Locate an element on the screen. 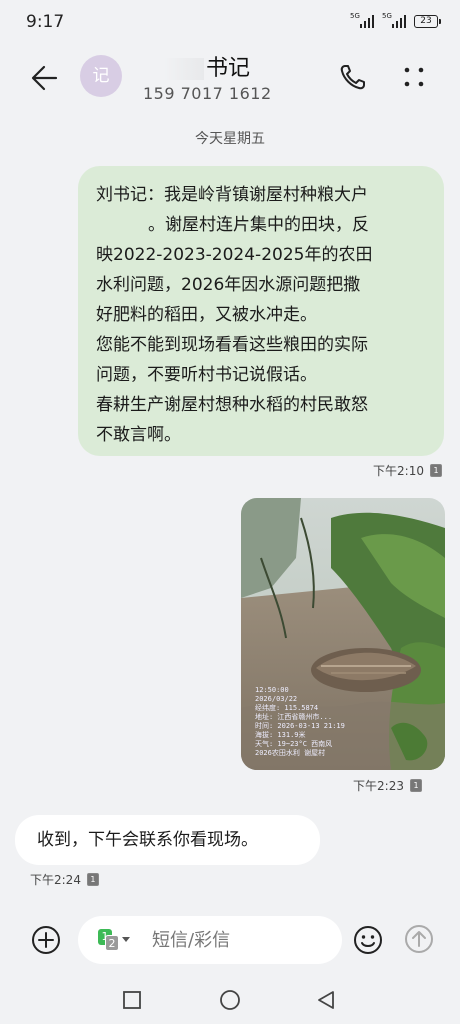  emoji-button is located at coordinates (368, 940).